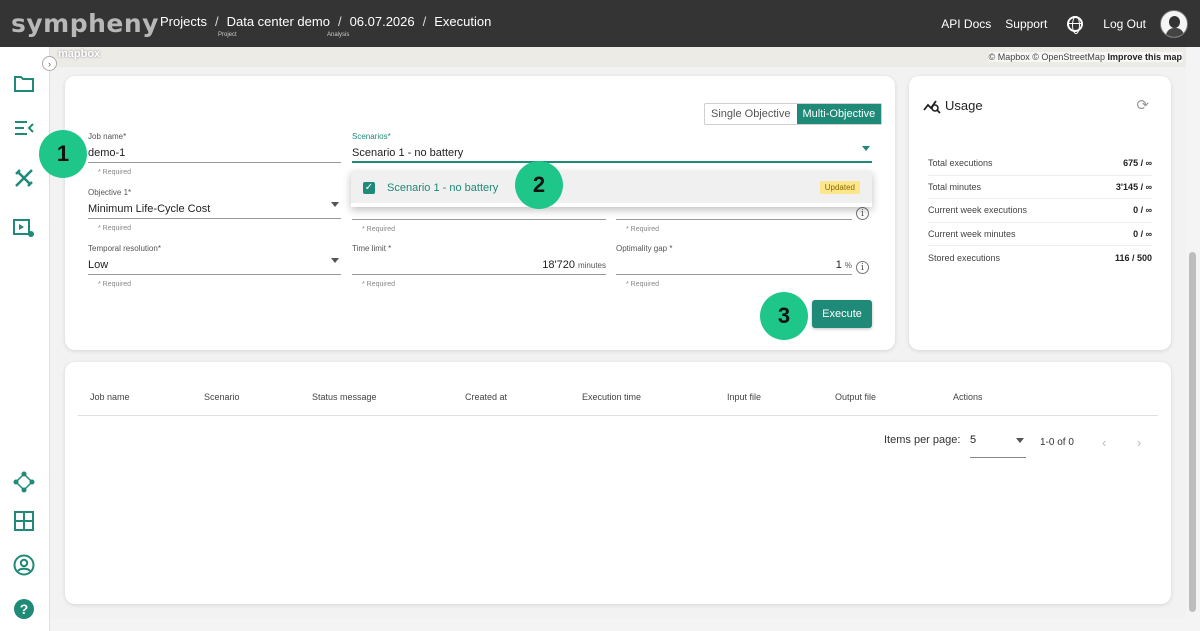 This screenshot has width=1200, height=631. I want to click on temporal-resolution-hint: * Required, so click(115, 284).